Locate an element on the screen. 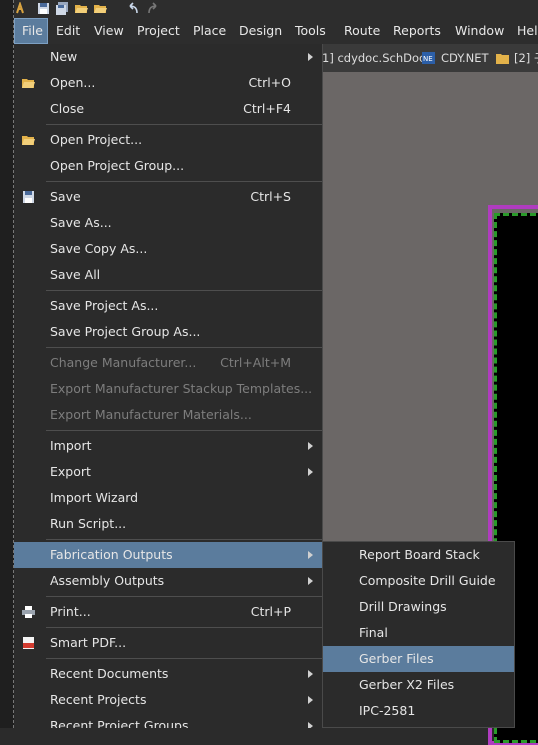 This screenshot has width=538, height=745. menu-item-import: Import is located at coordinates (168, 446).